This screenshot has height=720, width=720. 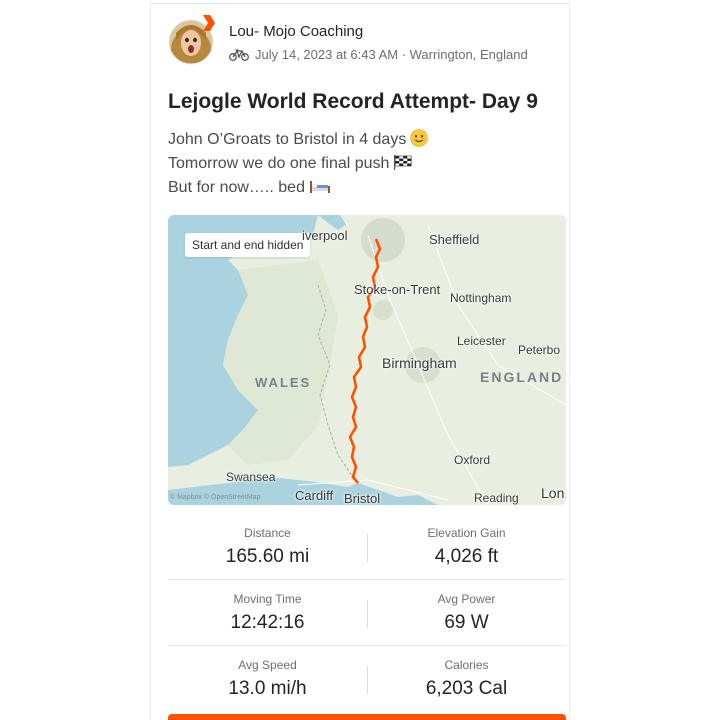 What do you see at coordinates (466, 533) in the screenshot?
I see `stat-label: Elevation Gain` at bounding box center [466, 533].